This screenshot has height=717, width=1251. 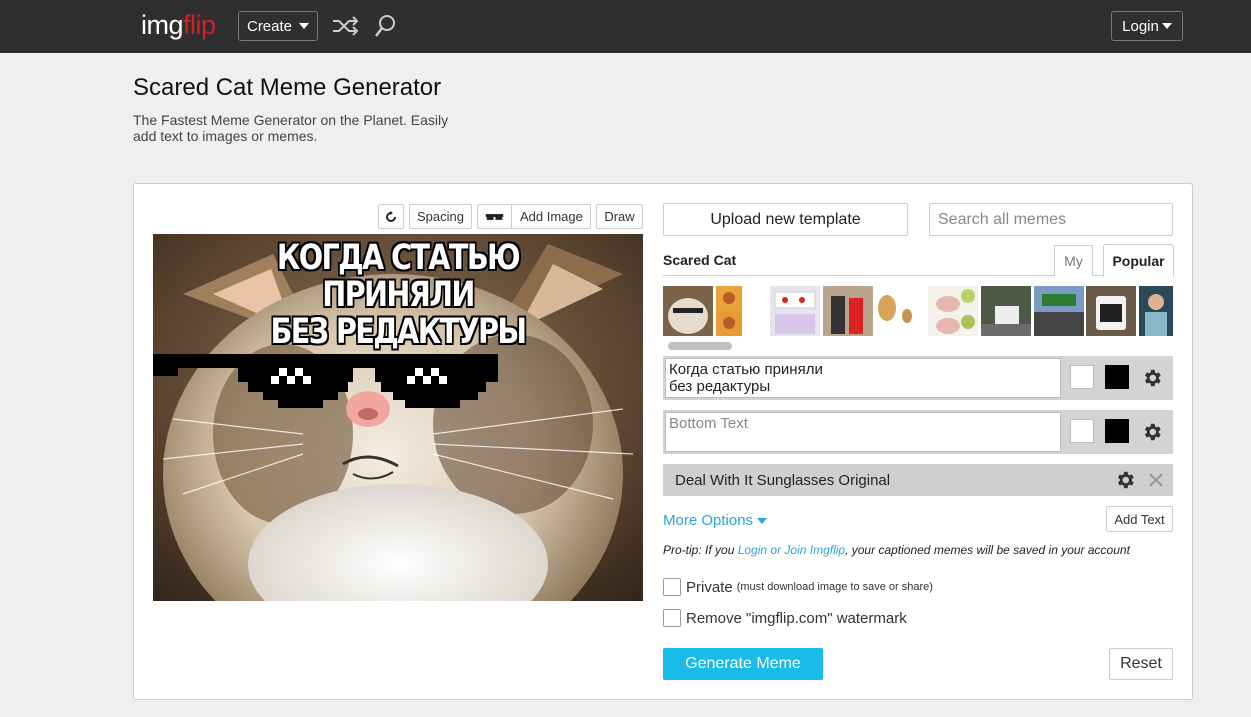 What do you see at coordinates (385, 26) in the screenshot?
I see `search-icon` at bounding box center [385, 26].